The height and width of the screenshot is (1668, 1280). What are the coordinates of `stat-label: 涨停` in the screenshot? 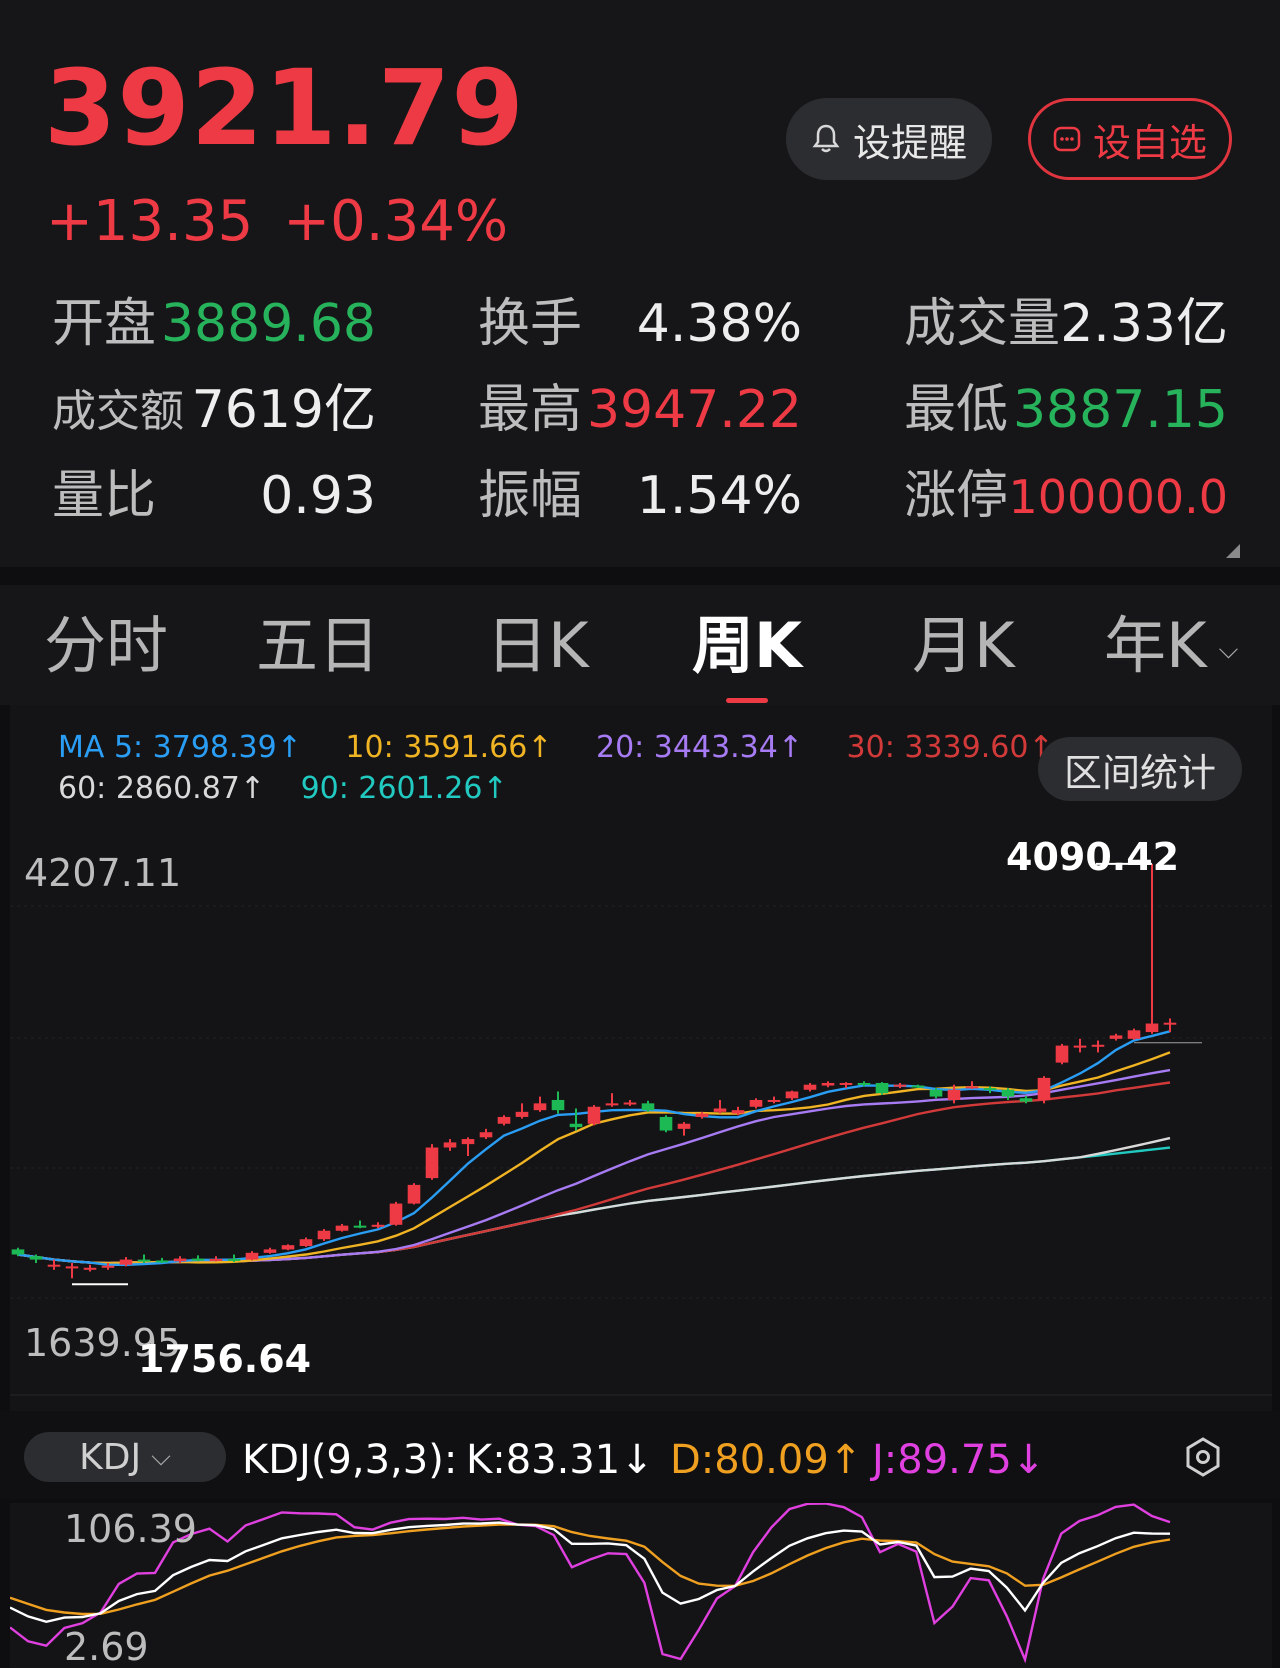 It's located at (956, 496).